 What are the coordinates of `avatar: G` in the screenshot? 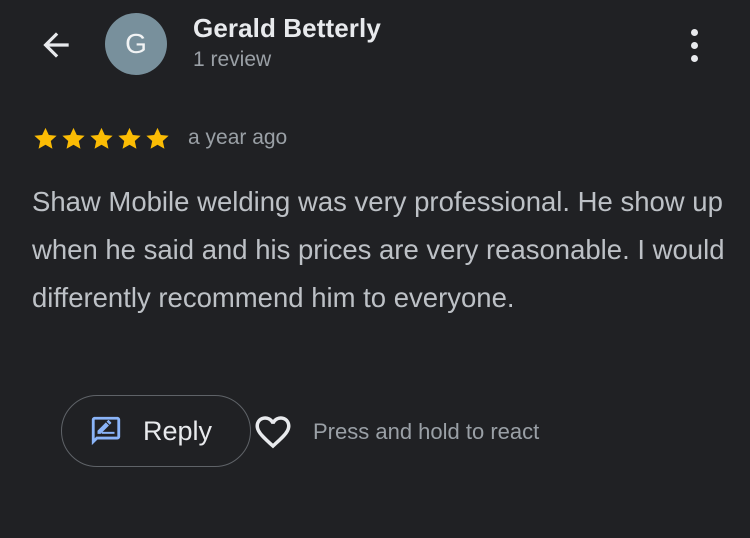 It's located at (136, 44).